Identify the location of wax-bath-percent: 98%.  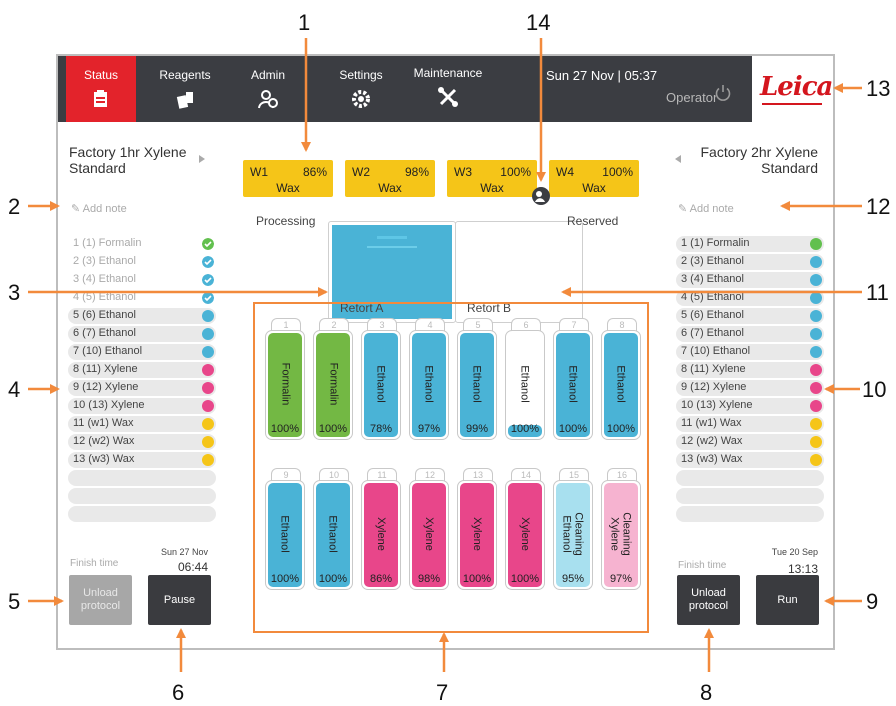
(416, 172).